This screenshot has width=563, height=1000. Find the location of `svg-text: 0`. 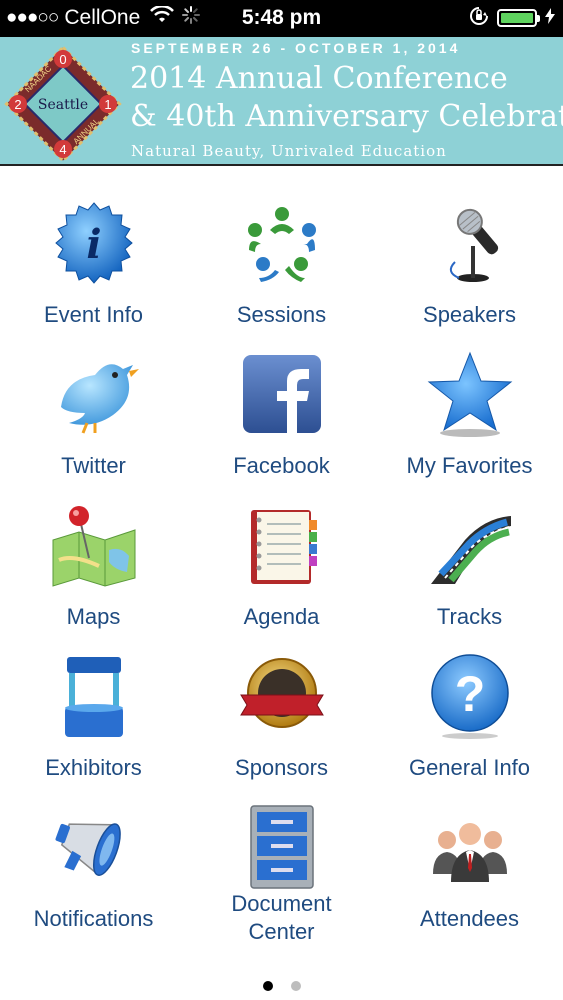

svg-text: 0 is located at coordinates (62, 59).